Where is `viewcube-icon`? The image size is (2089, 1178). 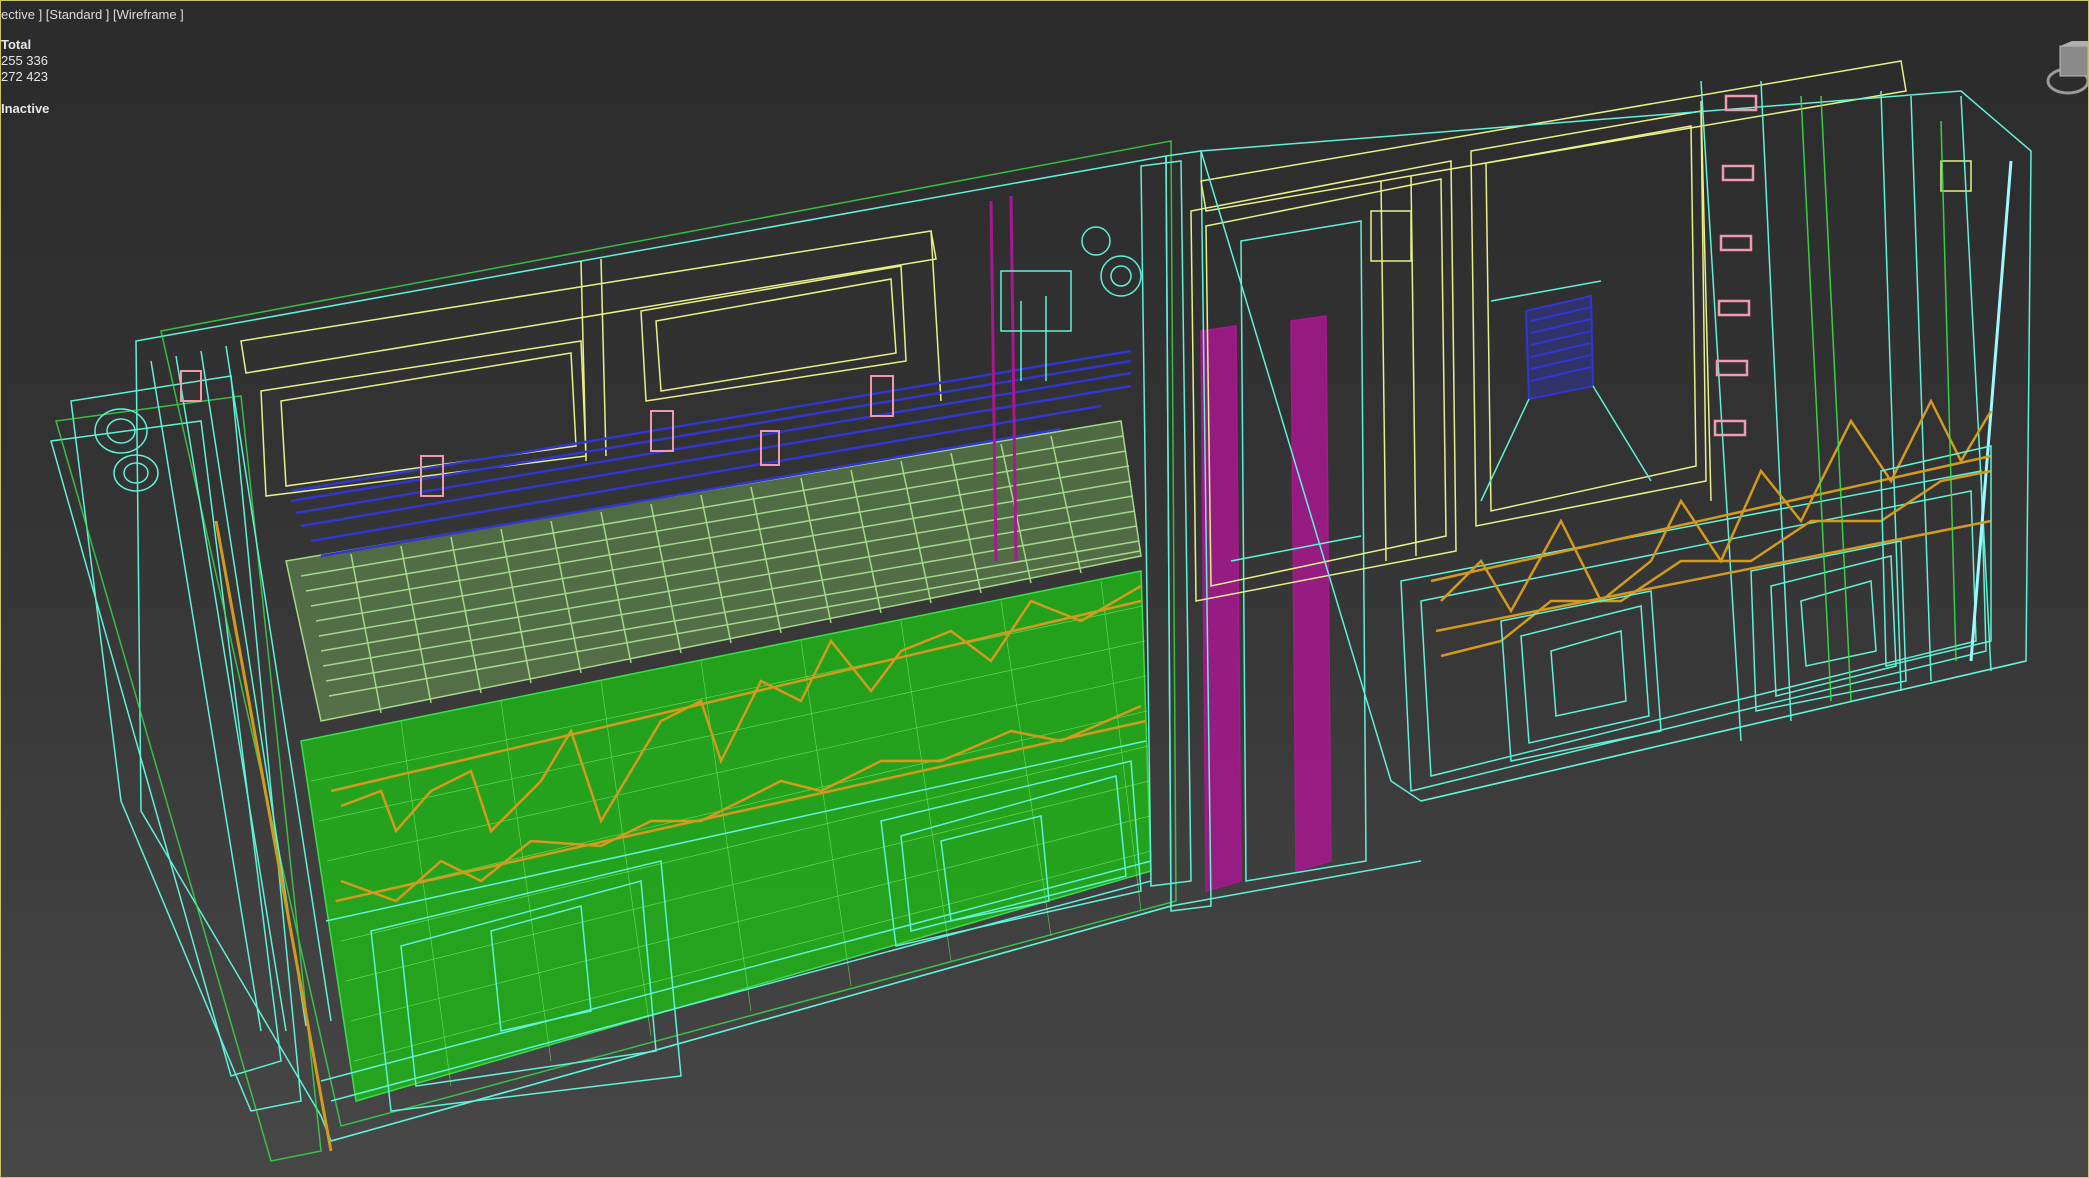 viewcube-icon is located at coordinates (2058, 71).